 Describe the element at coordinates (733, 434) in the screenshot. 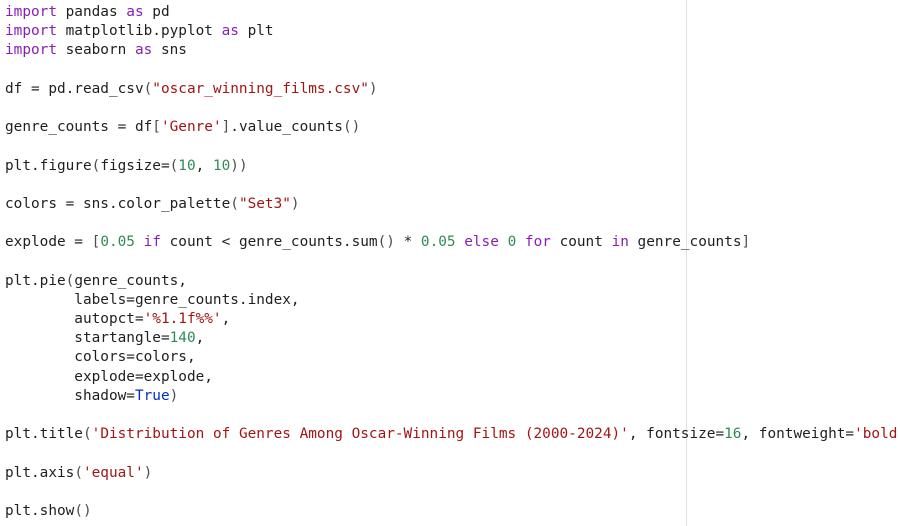

I see `code-token: 16` at that location.